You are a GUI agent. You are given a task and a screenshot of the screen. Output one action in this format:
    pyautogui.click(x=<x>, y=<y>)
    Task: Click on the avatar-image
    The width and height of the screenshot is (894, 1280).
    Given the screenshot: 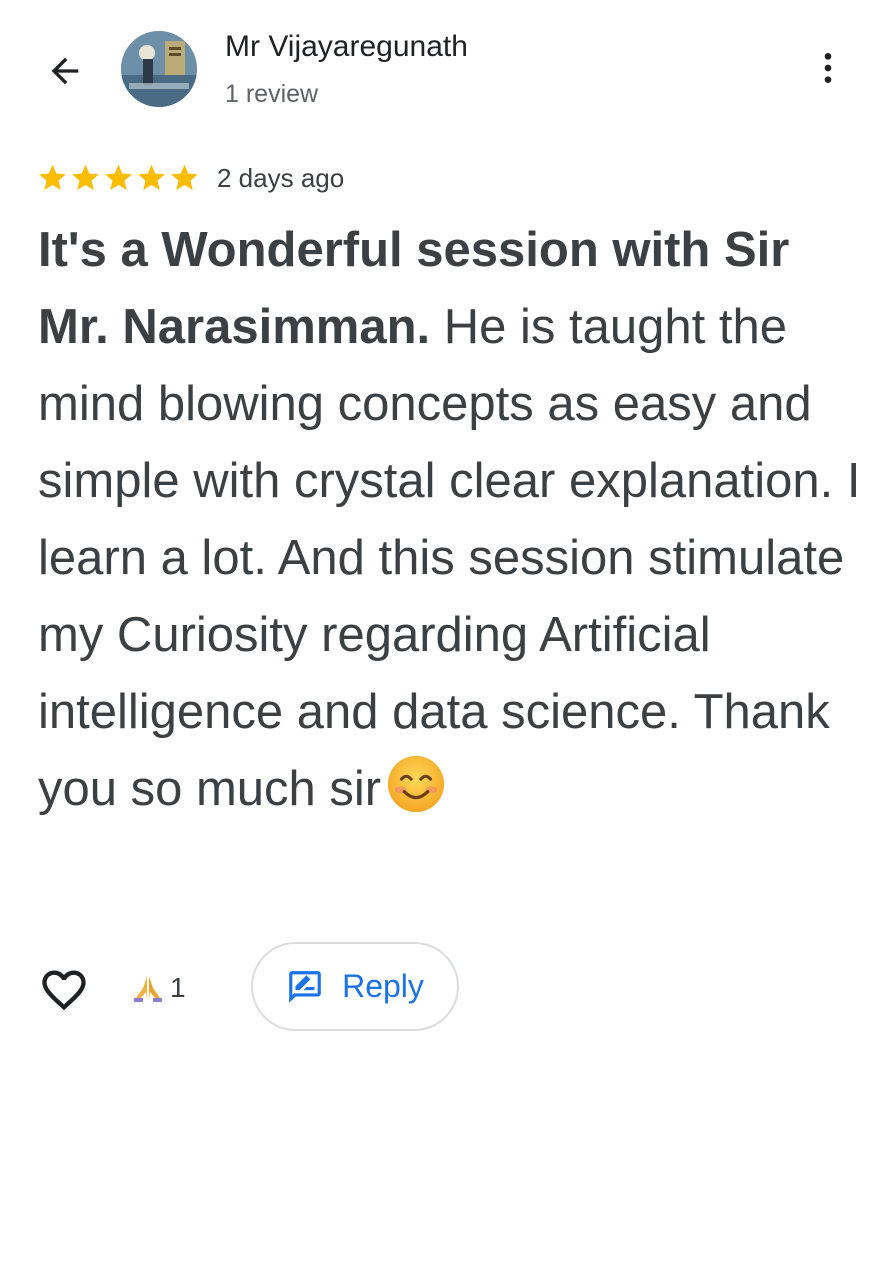 What is the action you would take?
    pyautogui.click(x=159, y=69)
    